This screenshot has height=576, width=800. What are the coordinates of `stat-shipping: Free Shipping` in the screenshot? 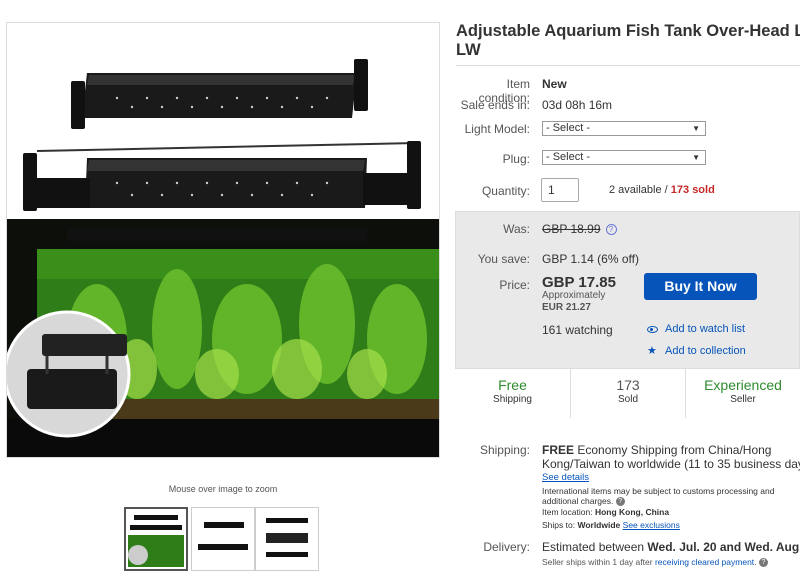 It's located at (512, 393).